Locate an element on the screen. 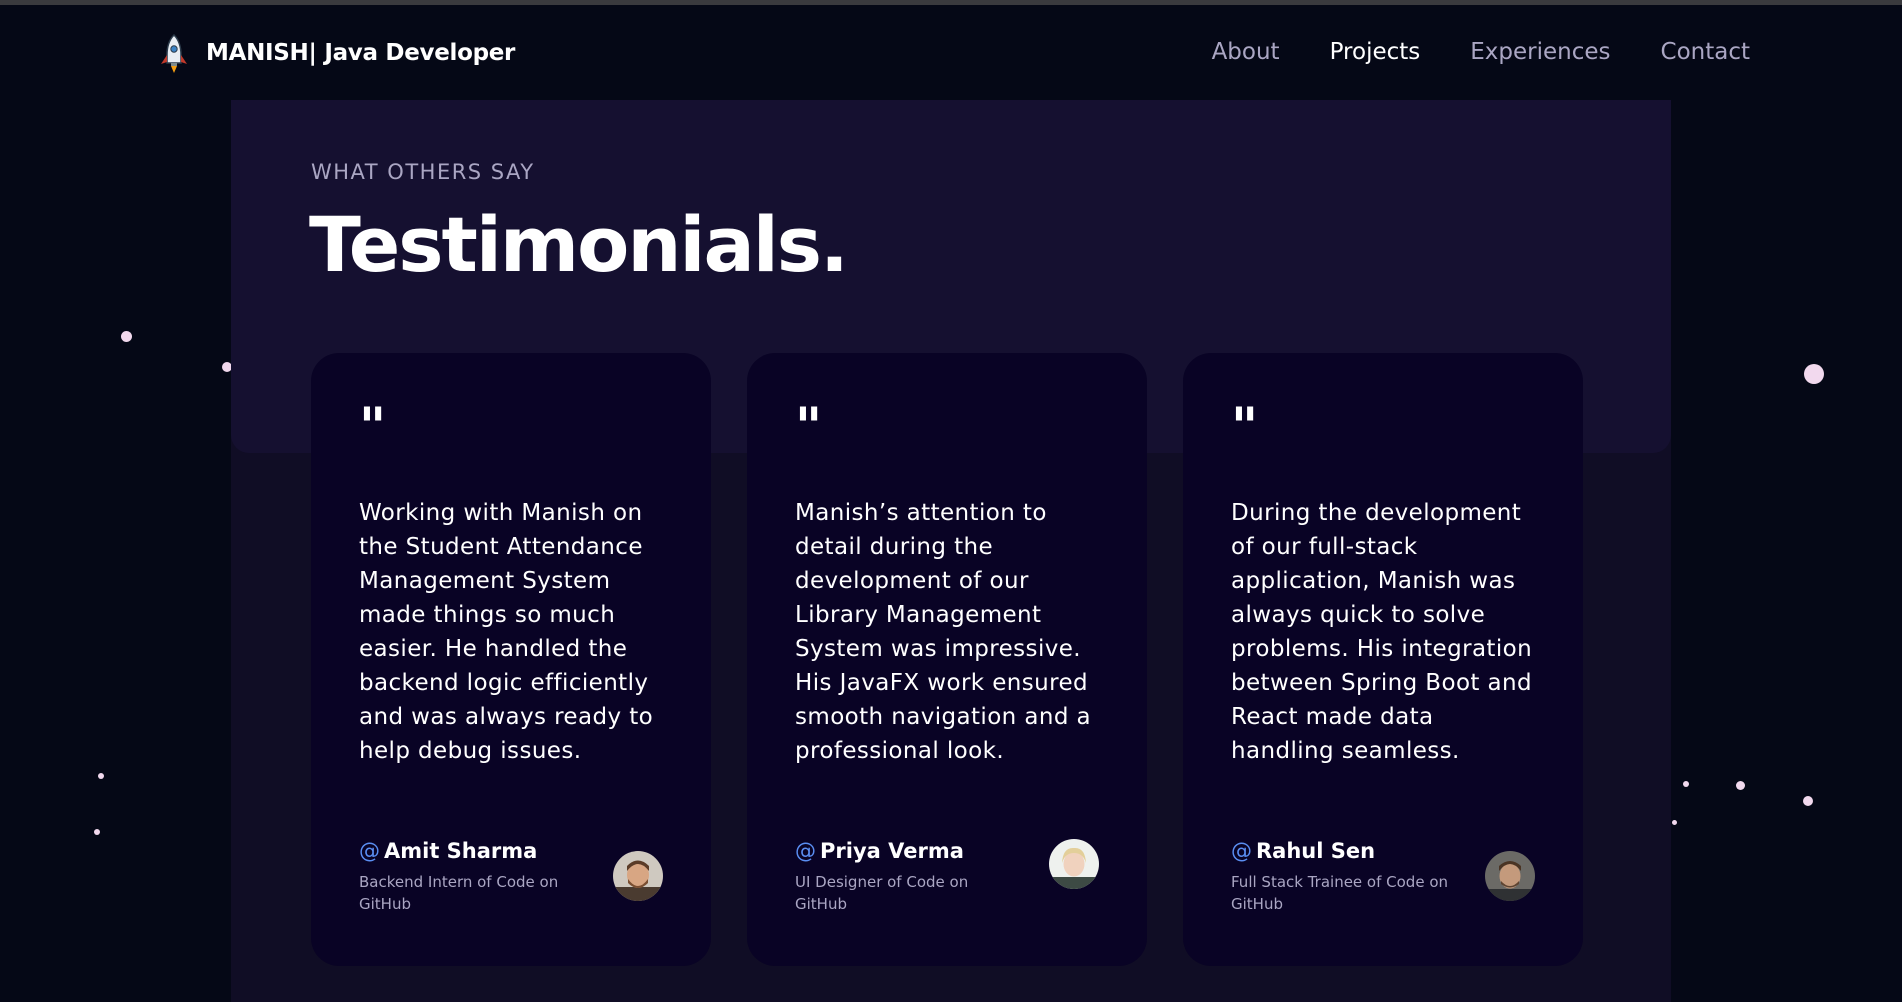 The image size is (1902, 1002). author-role: Full Stack Trainee of Code on GitHub is located at coordinates (1340, 893).